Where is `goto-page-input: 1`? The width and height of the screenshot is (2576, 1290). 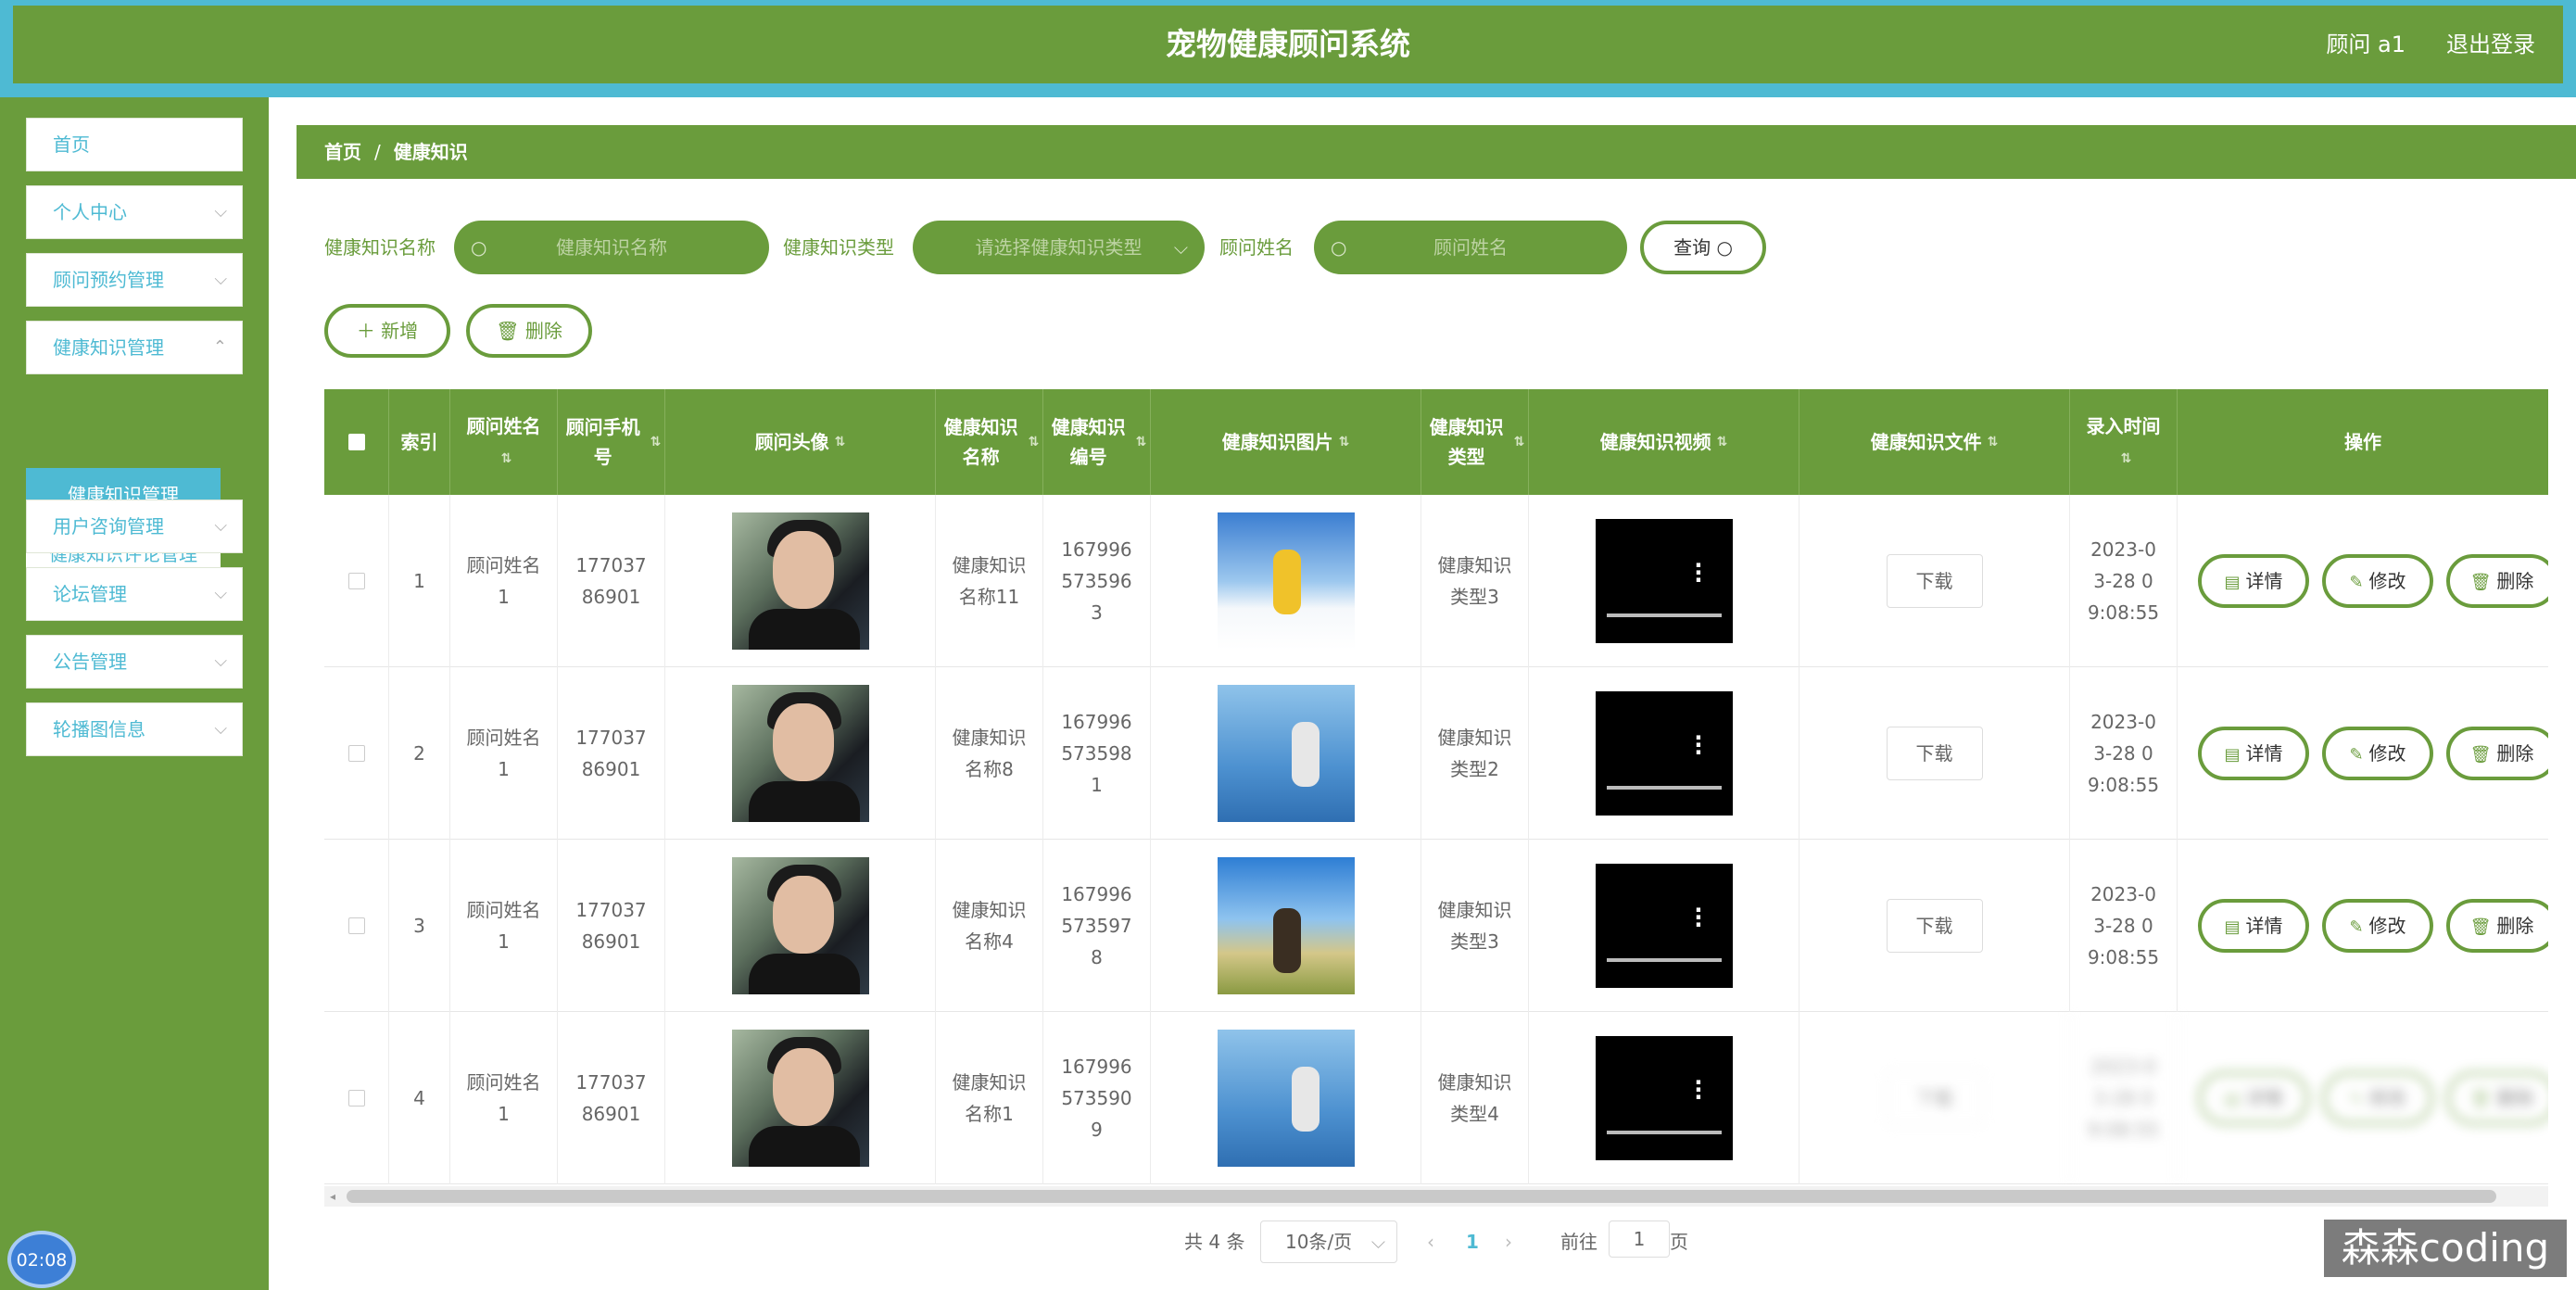
goto-page-input: 1 is located at coordinates (1640, 1239).